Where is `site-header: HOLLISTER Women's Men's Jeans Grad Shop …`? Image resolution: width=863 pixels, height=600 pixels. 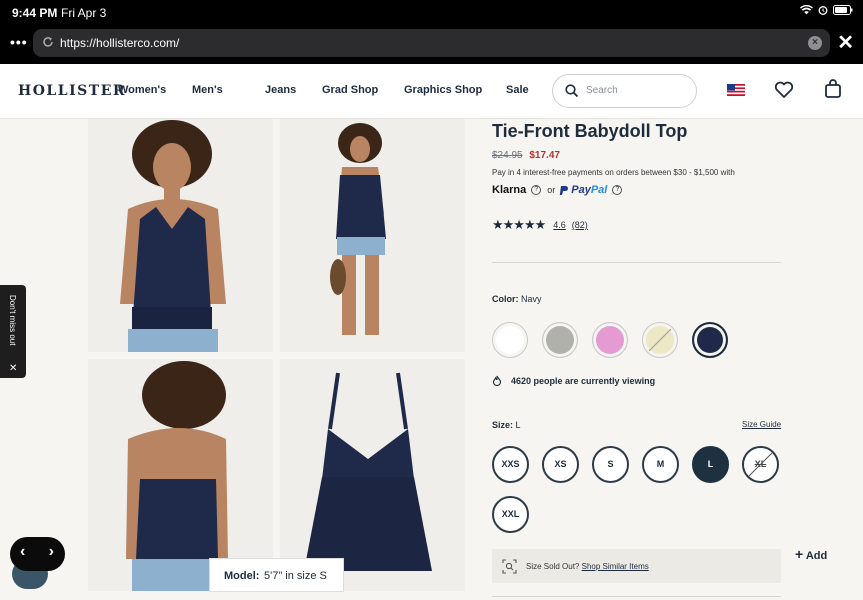 site-header: HOLLISTER Women's Men's Jeans Grad Shop … is located at coordinates (431, 91).